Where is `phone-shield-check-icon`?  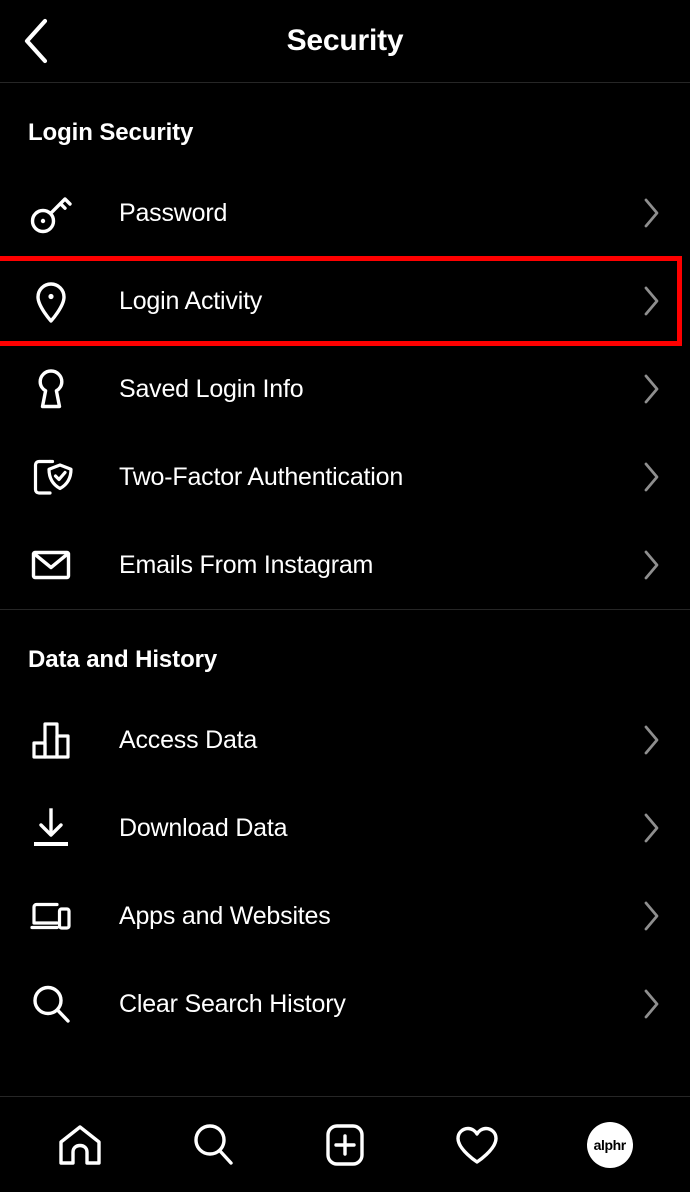 phone-shield-check-icon is located at coordinates (51, 477).